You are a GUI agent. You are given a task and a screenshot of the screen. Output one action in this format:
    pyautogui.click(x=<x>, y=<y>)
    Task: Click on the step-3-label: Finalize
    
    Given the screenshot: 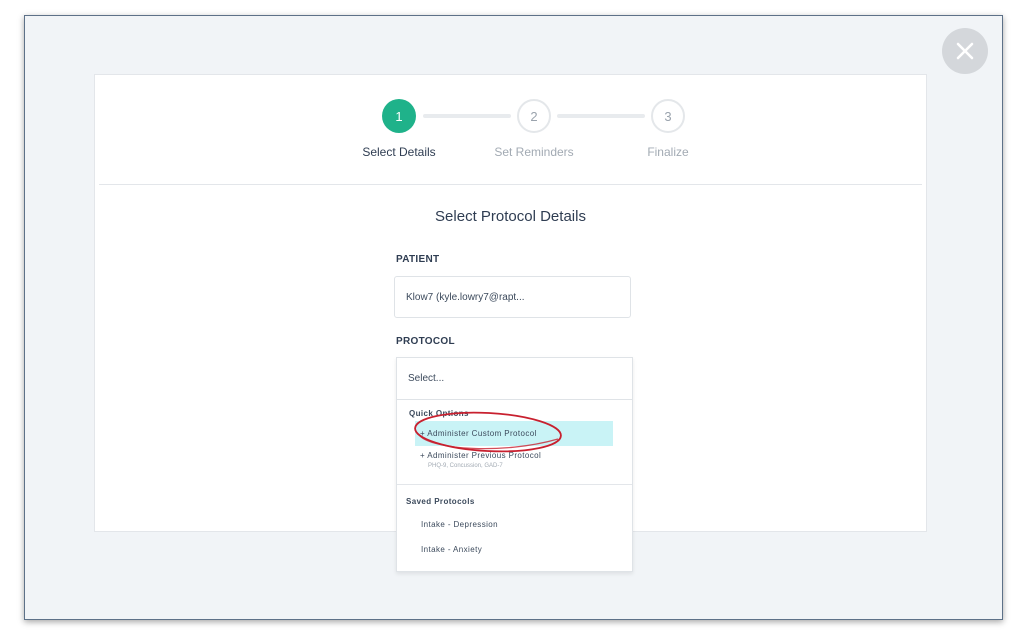 What is the action you would take?
    pyautogui.click(x=668, y=152)
    